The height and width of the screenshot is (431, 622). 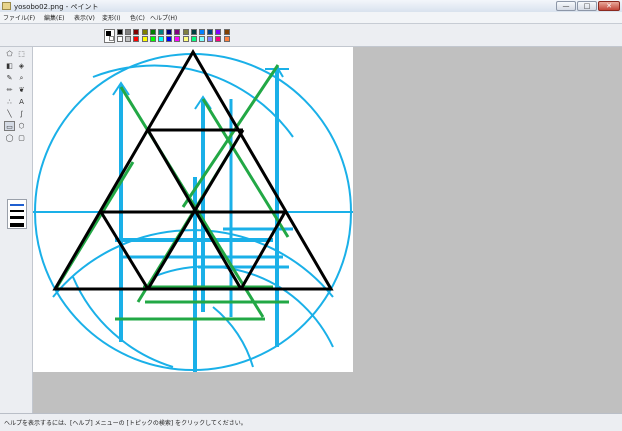 What do you see at coordinates (9, 54) in the screenshot?
I see `free-select-icon: ⬠` at bounding box center [9, 54].